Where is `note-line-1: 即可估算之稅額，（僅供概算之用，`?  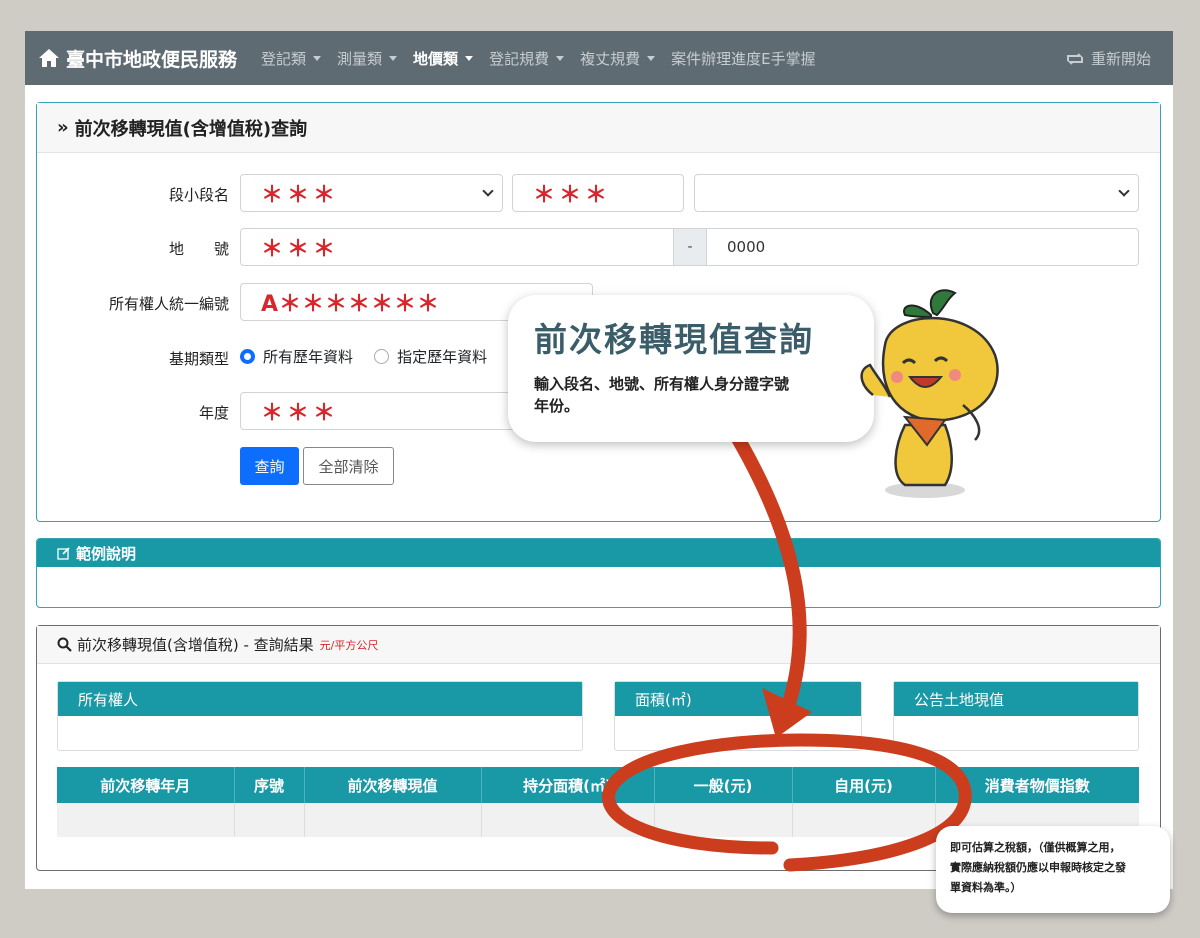
note-line-1: 即可估算之稅額，（僅供概算之用， is located at coordinates (1035, 847).